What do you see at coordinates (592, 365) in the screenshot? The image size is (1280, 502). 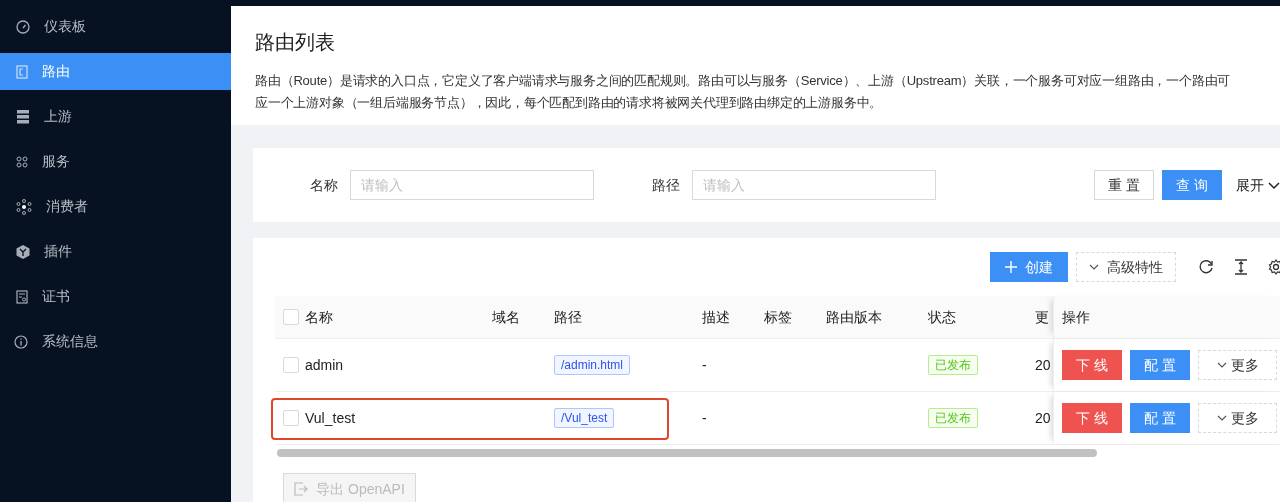 I see `path-tag: /admin.html` at bounding box center [592, 365].